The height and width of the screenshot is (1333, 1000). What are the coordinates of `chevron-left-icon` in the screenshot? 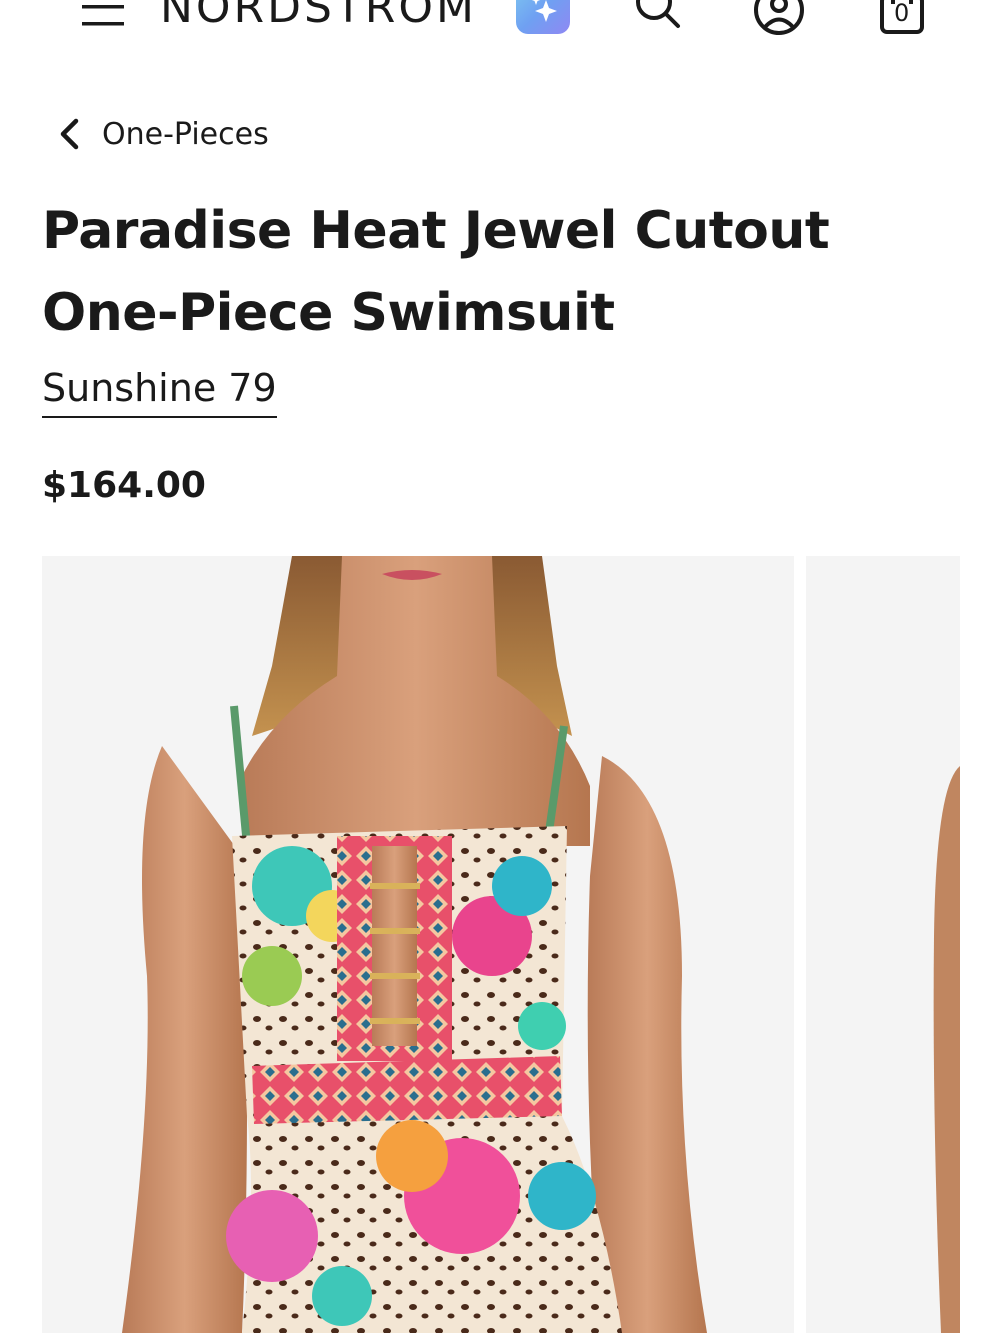 It's located at (69, 134).